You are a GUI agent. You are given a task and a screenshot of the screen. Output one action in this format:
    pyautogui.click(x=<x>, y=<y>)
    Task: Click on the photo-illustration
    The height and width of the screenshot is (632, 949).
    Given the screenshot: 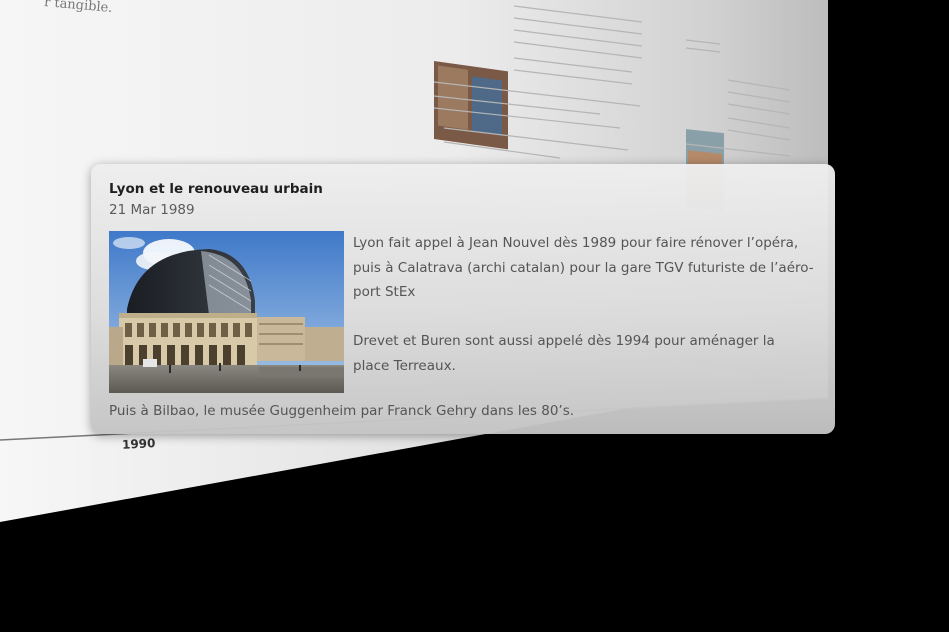 What is the action you would take?
    pyautogui.click(x=226, y=312)
    